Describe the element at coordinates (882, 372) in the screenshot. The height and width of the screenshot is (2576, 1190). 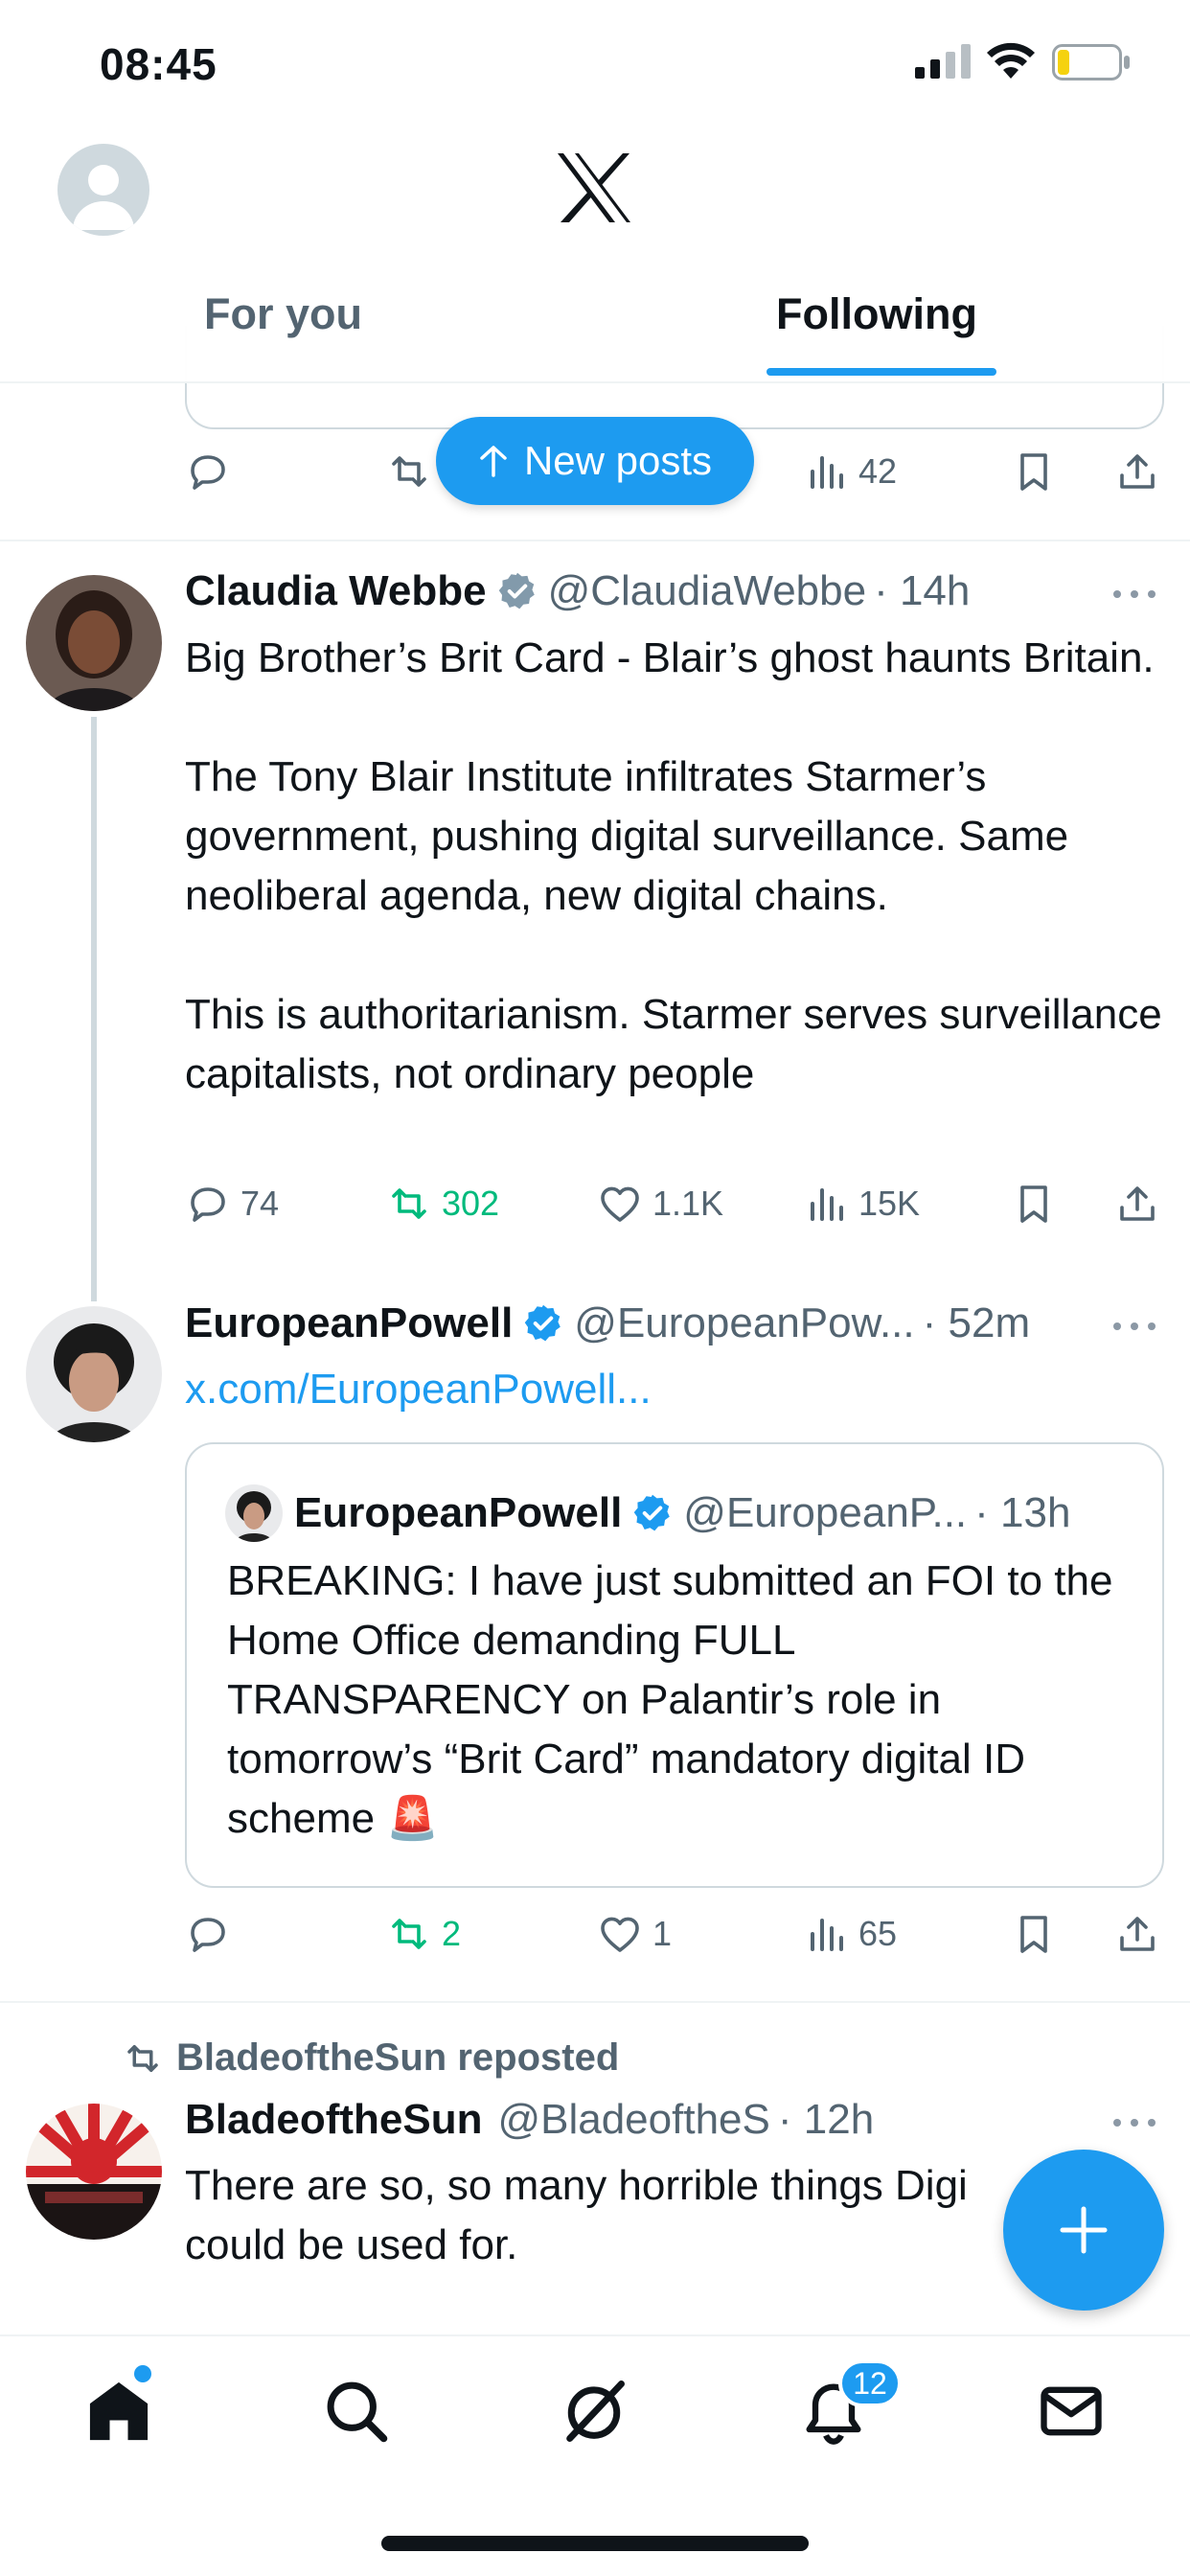
I see `active-tab-indicator` at that location.